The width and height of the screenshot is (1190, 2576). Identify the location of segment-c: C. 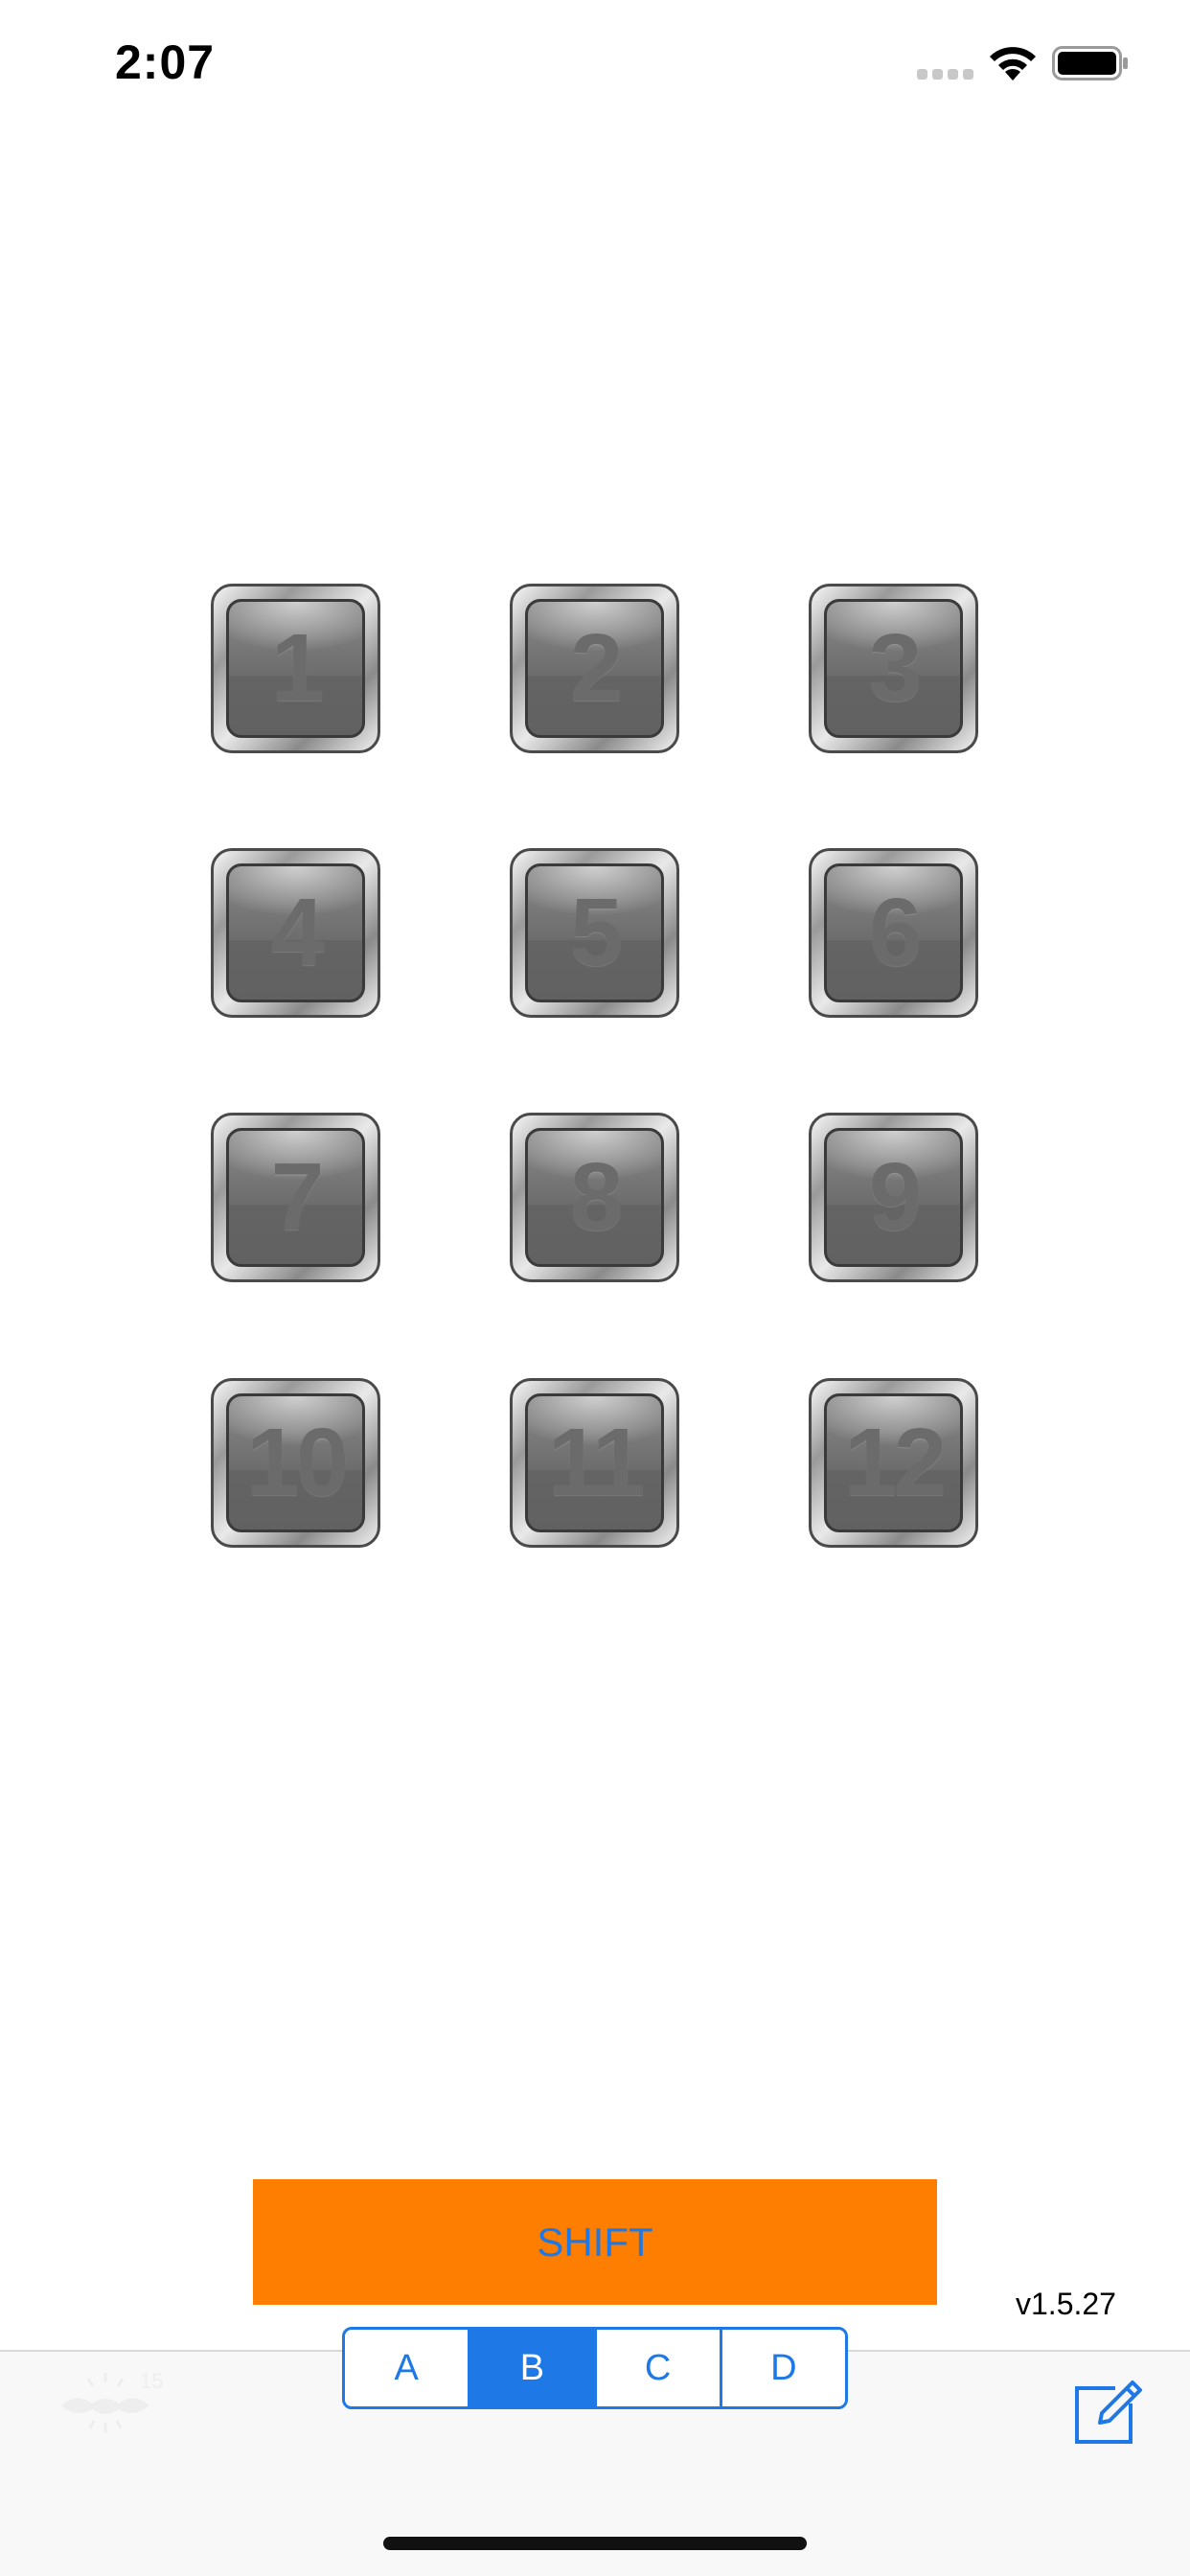
(660, 2368).